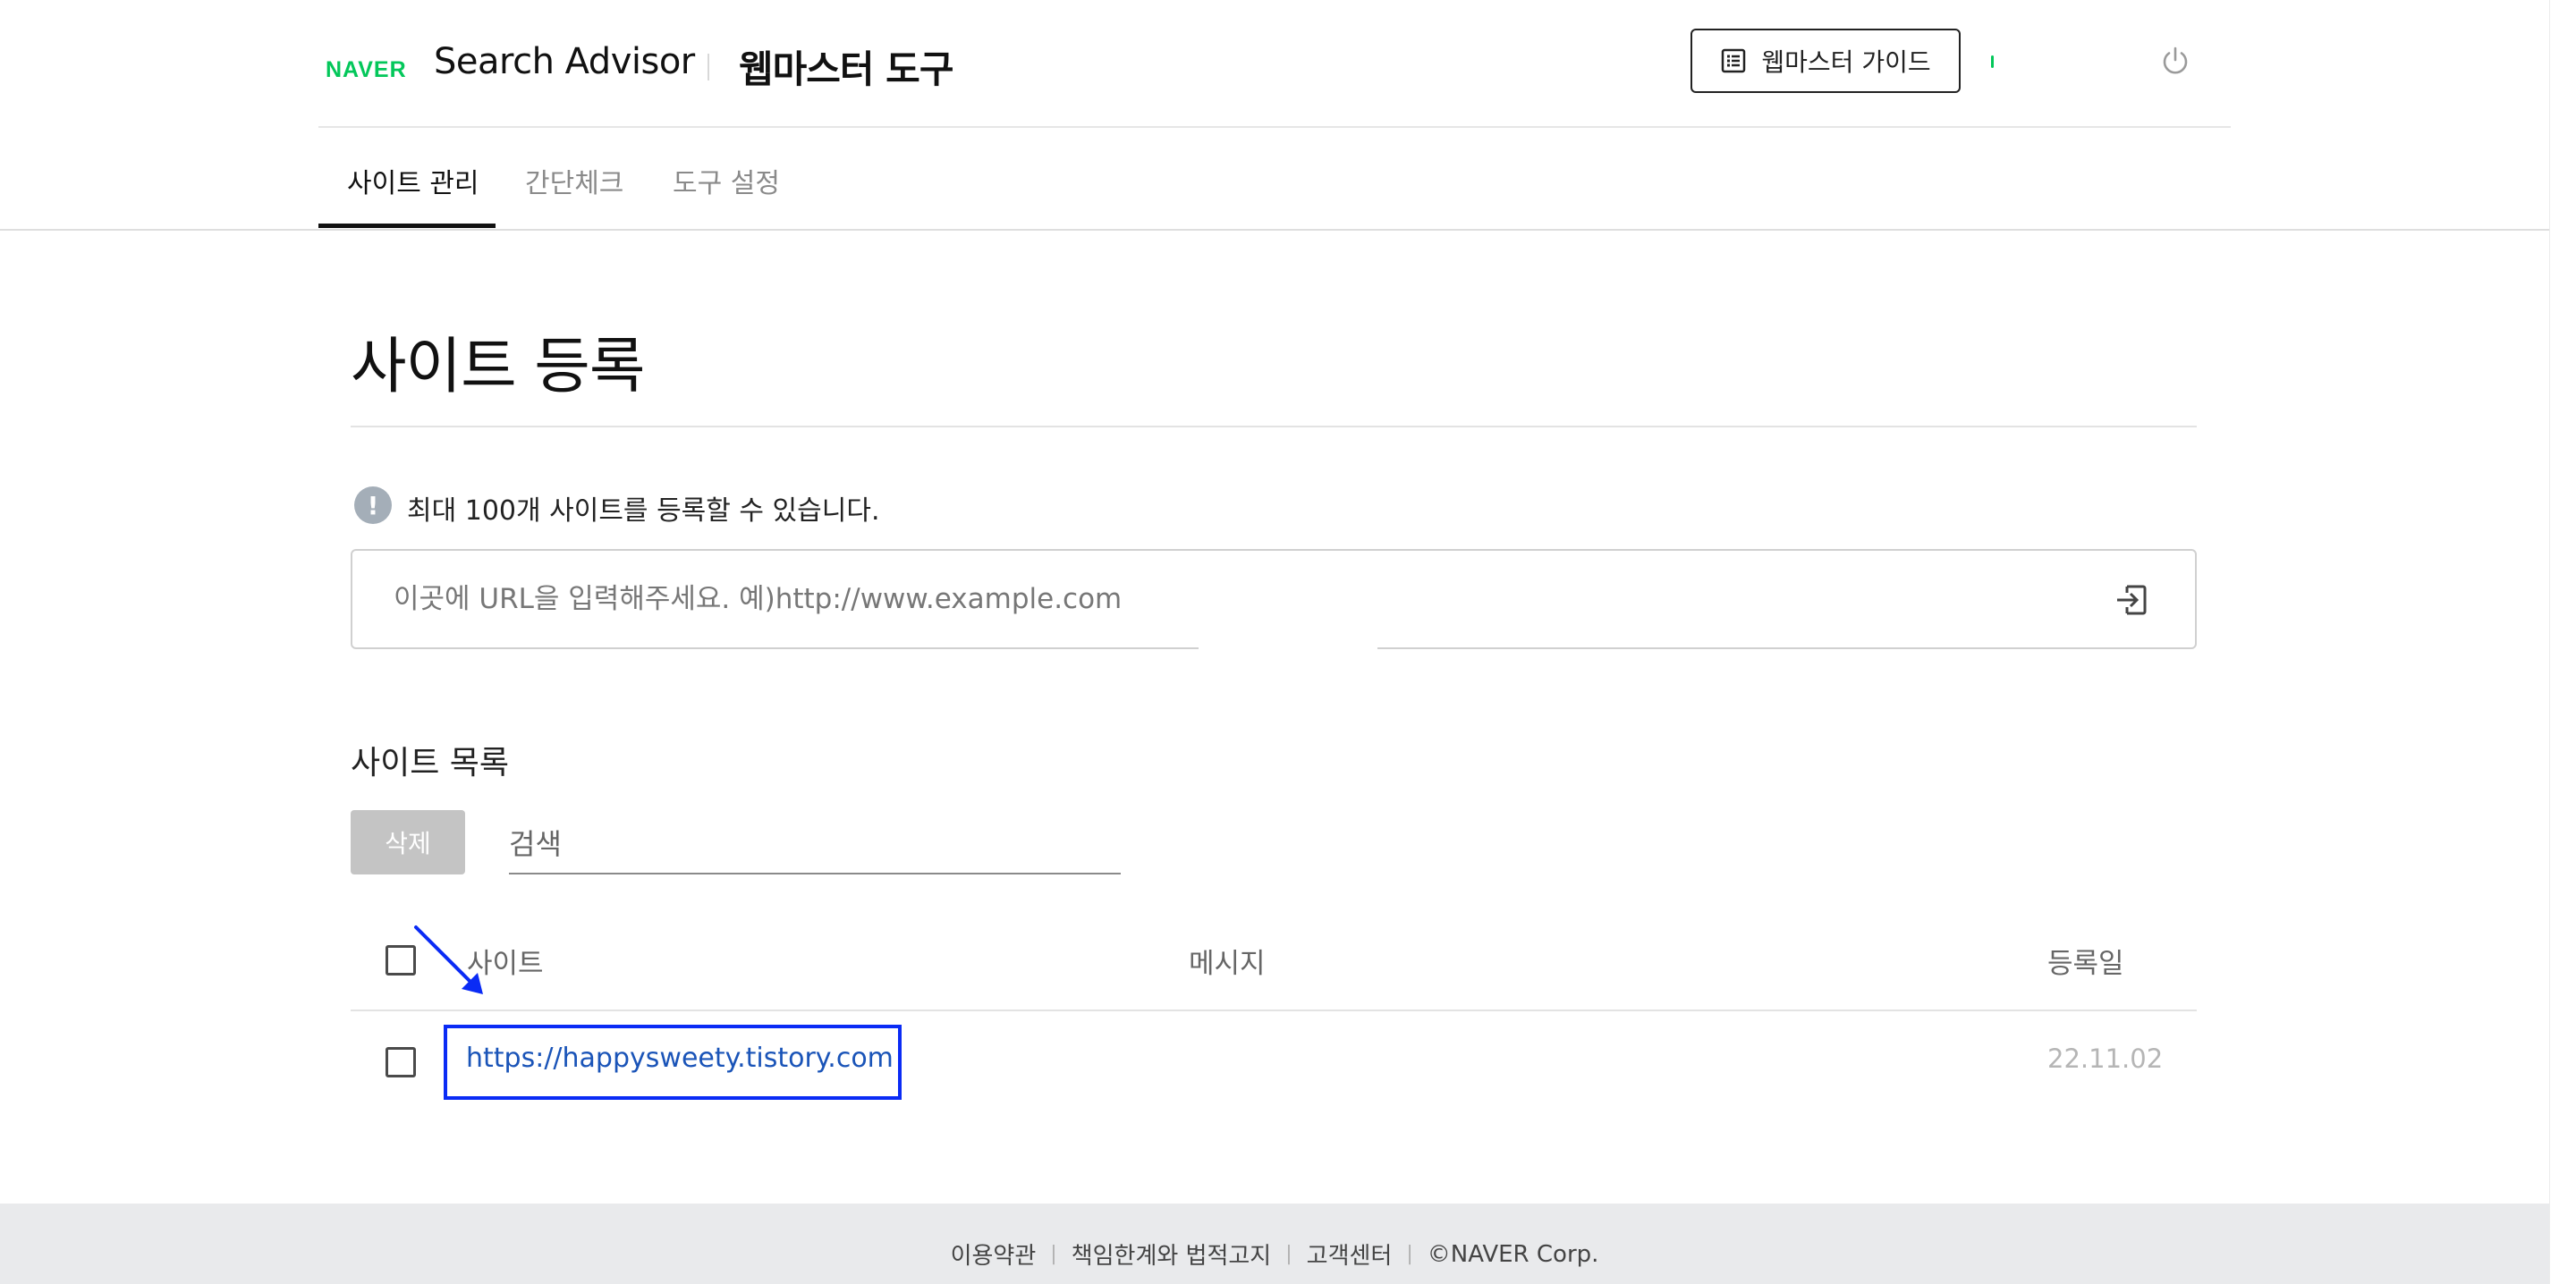 The height and width of the screenshot is (1284, 2576). Describe the element at coordinates (1846, 62) in the screenshot. I see `guide-button-label: 웹마스터 가이드` at that location.